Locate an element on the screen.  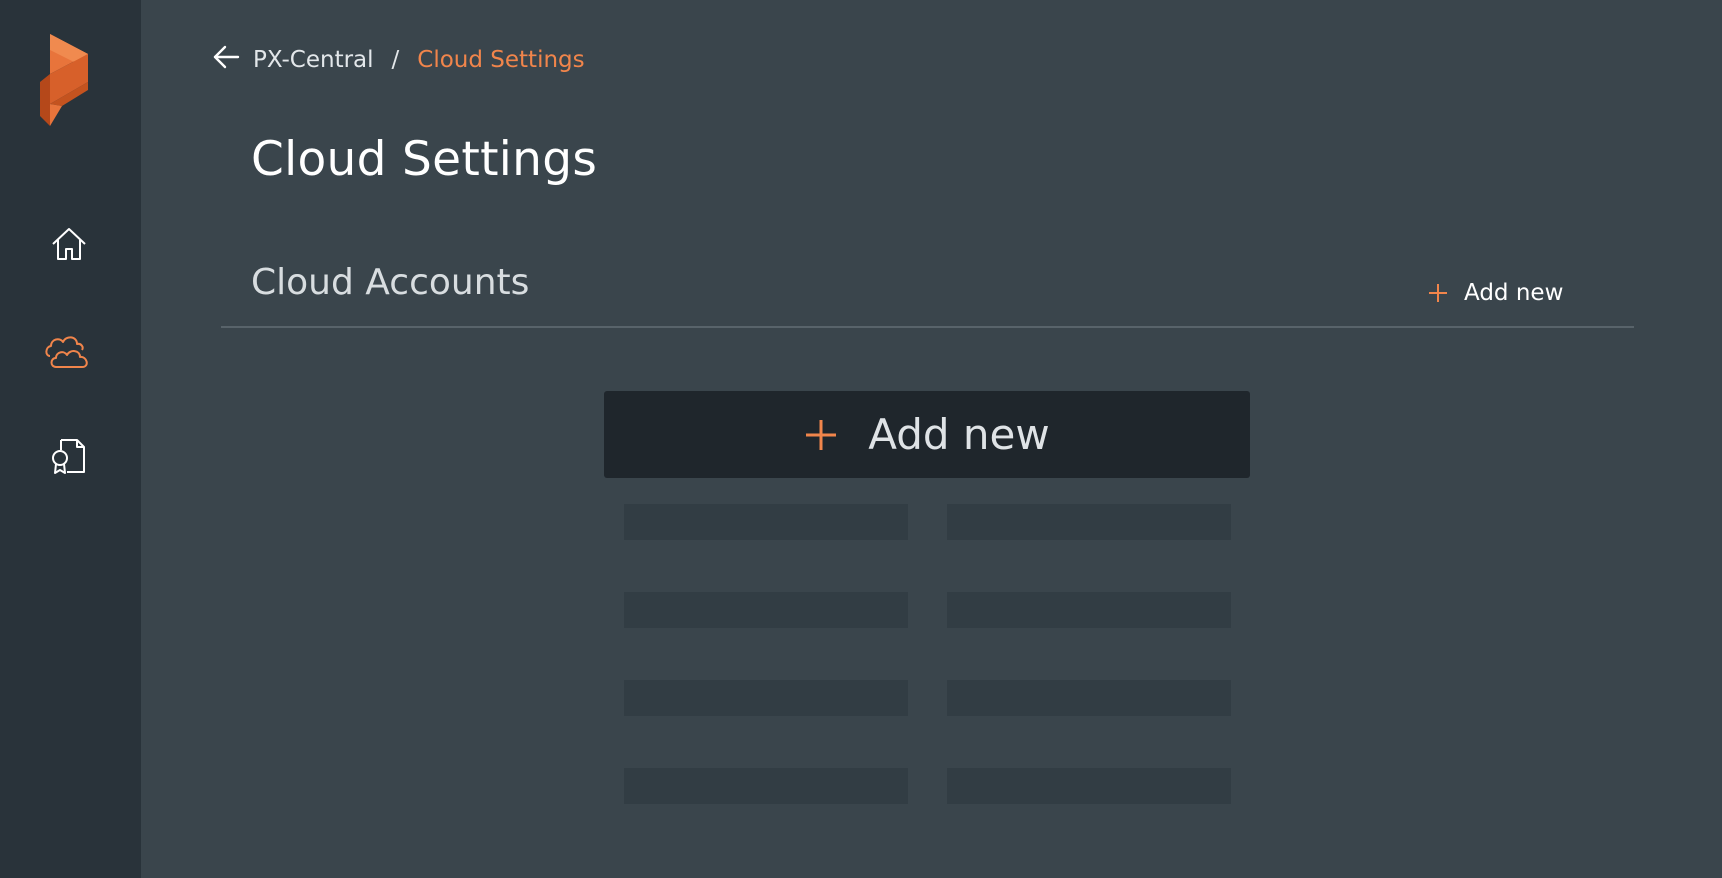
home-icon is located at coordinates (69, 246).